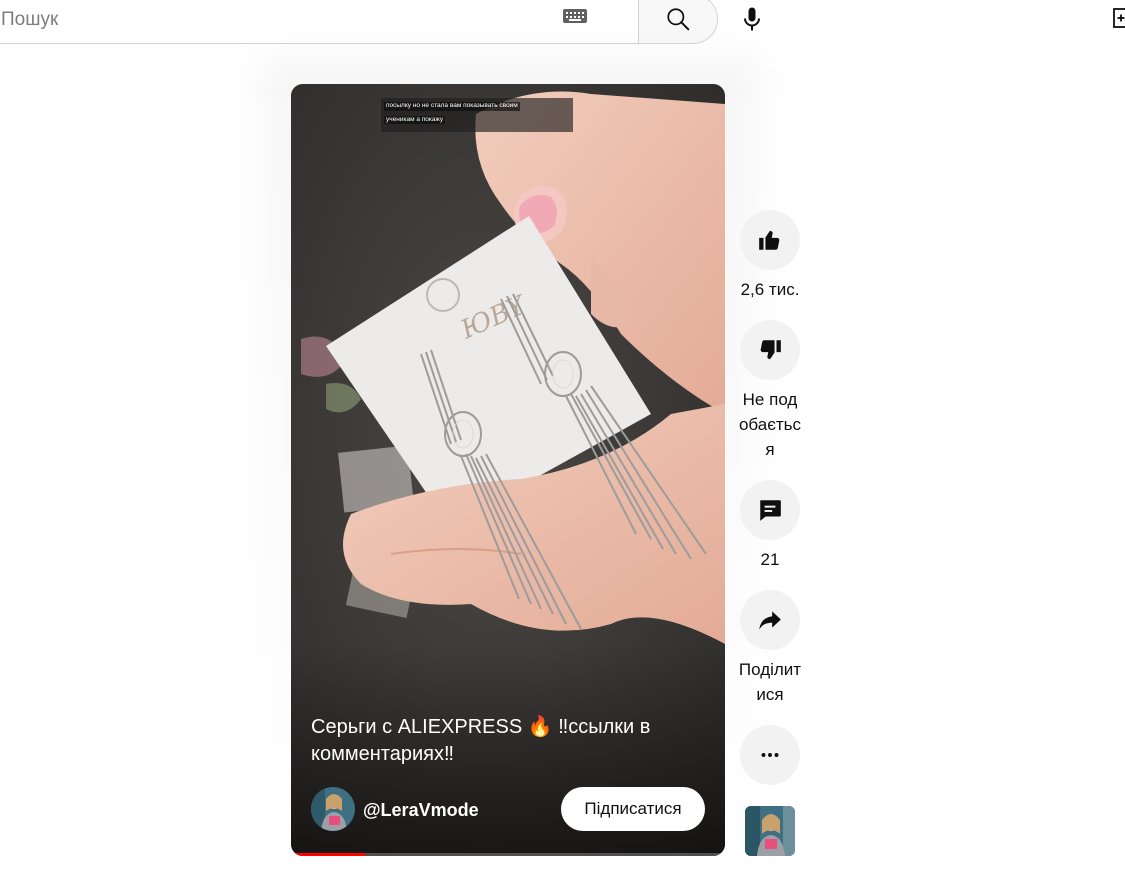 Image resolution: width=1125 pixels, height=882 pixels. Describe the element at coordinates (452, 106) in the screenshot. I see `caption-line: посылку но не стала вам показывать своим` at that location.